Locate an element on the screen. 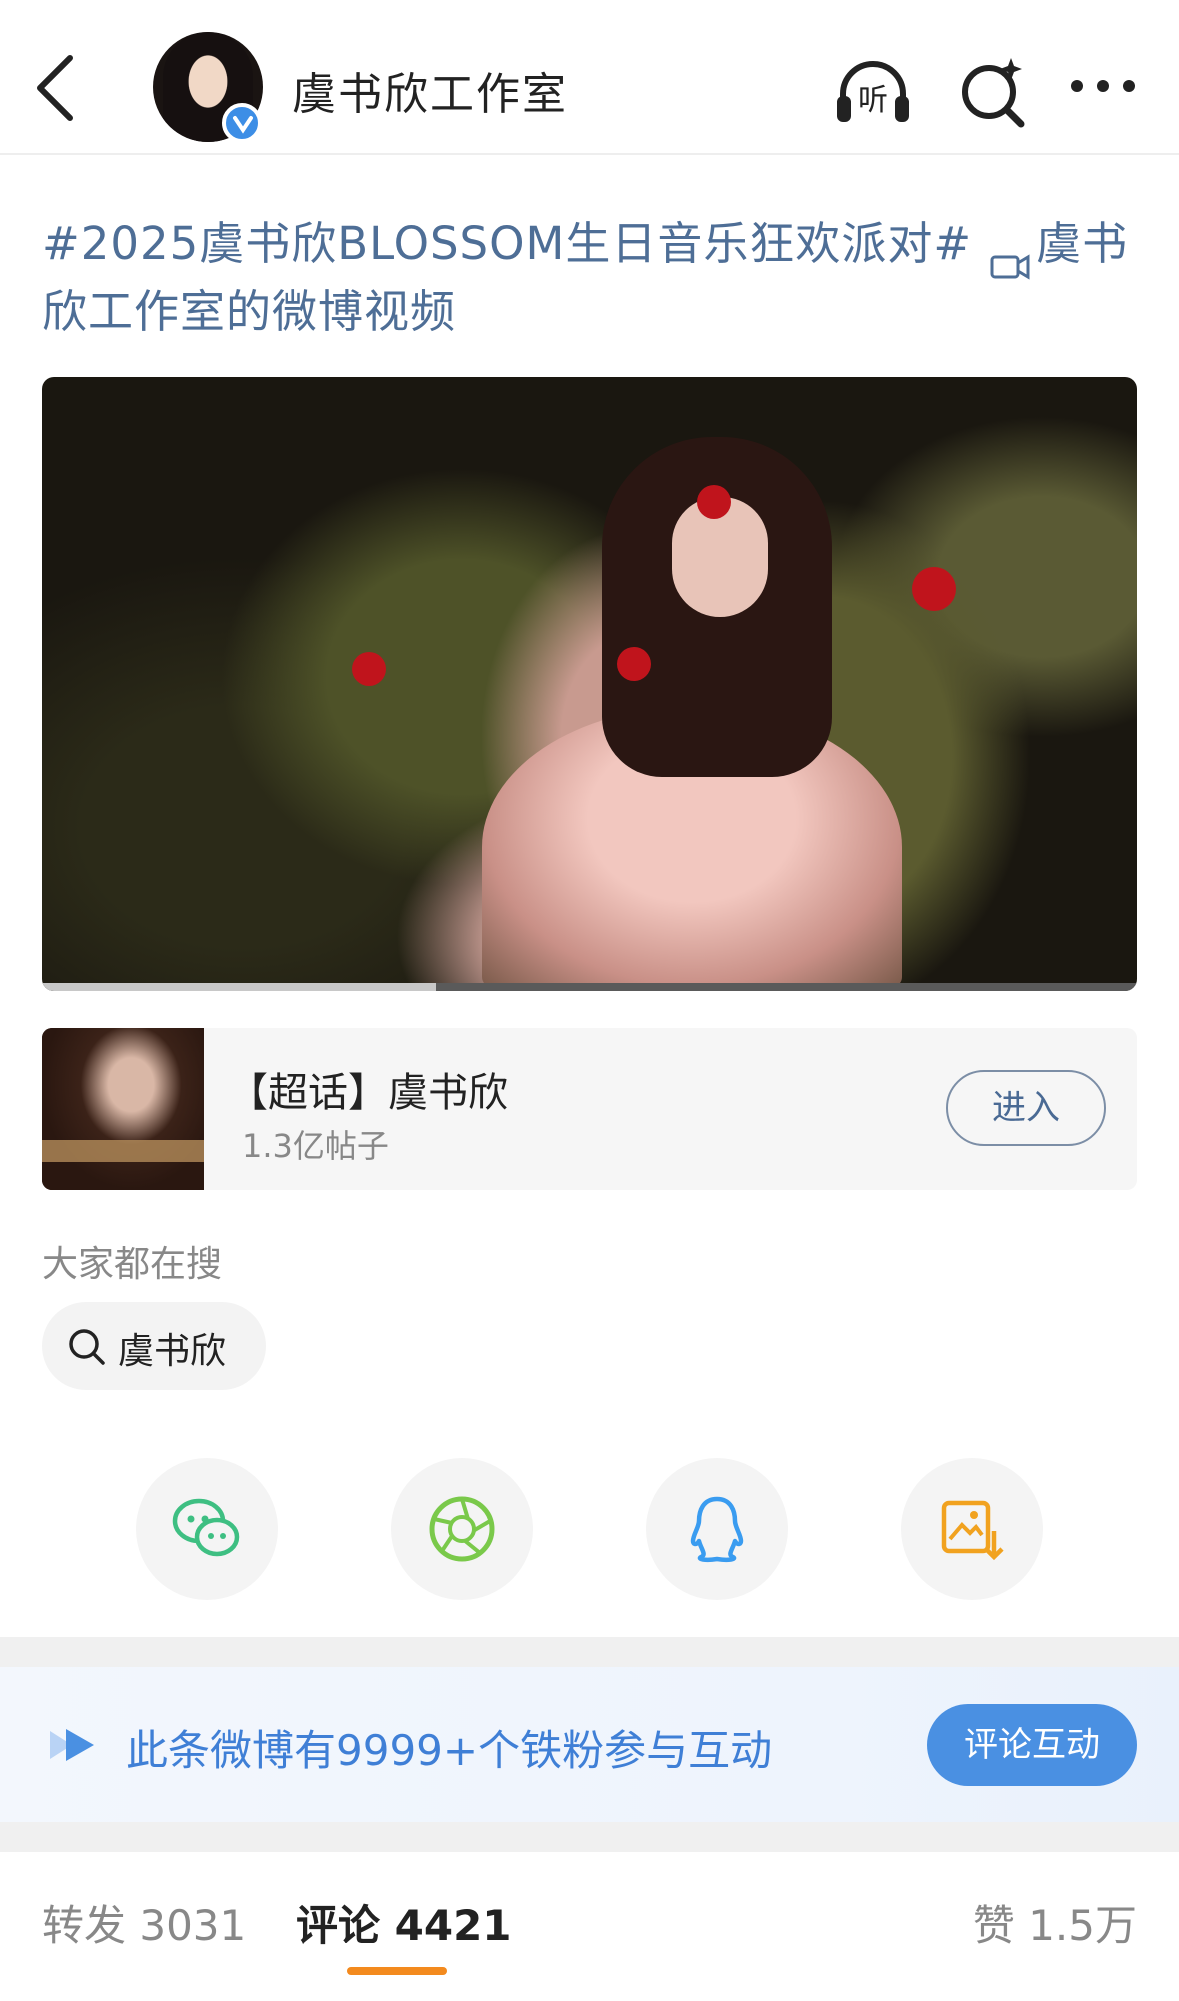 The height and width of the screenshot is (2001, 1179). wechat-icon is located at coordinates (206, 1527).